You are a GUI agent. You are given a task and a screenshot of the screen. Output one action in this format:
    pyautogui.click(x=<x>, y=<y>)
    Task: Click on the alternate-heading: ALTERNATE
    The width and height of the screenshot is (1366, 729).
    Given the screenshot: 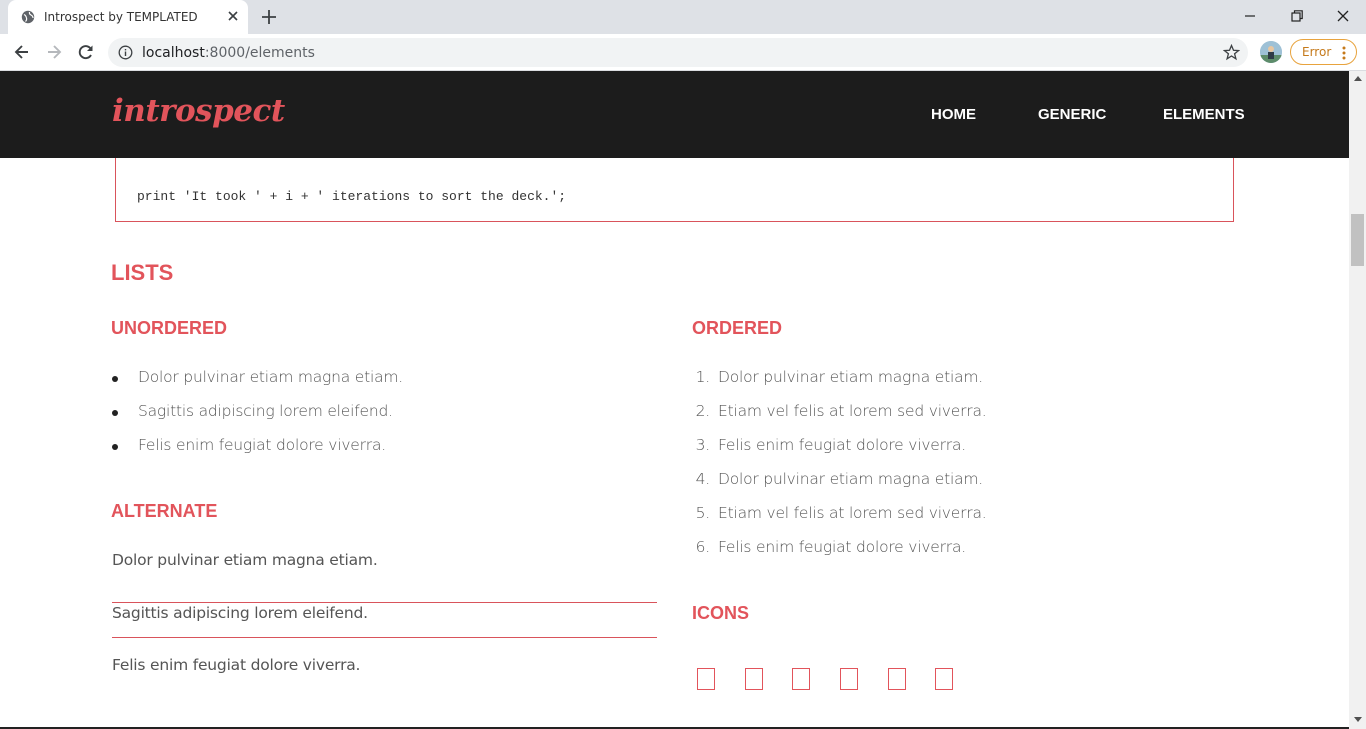 What is the action you would take?
    pyautogui.click(x=164, y=511)
    